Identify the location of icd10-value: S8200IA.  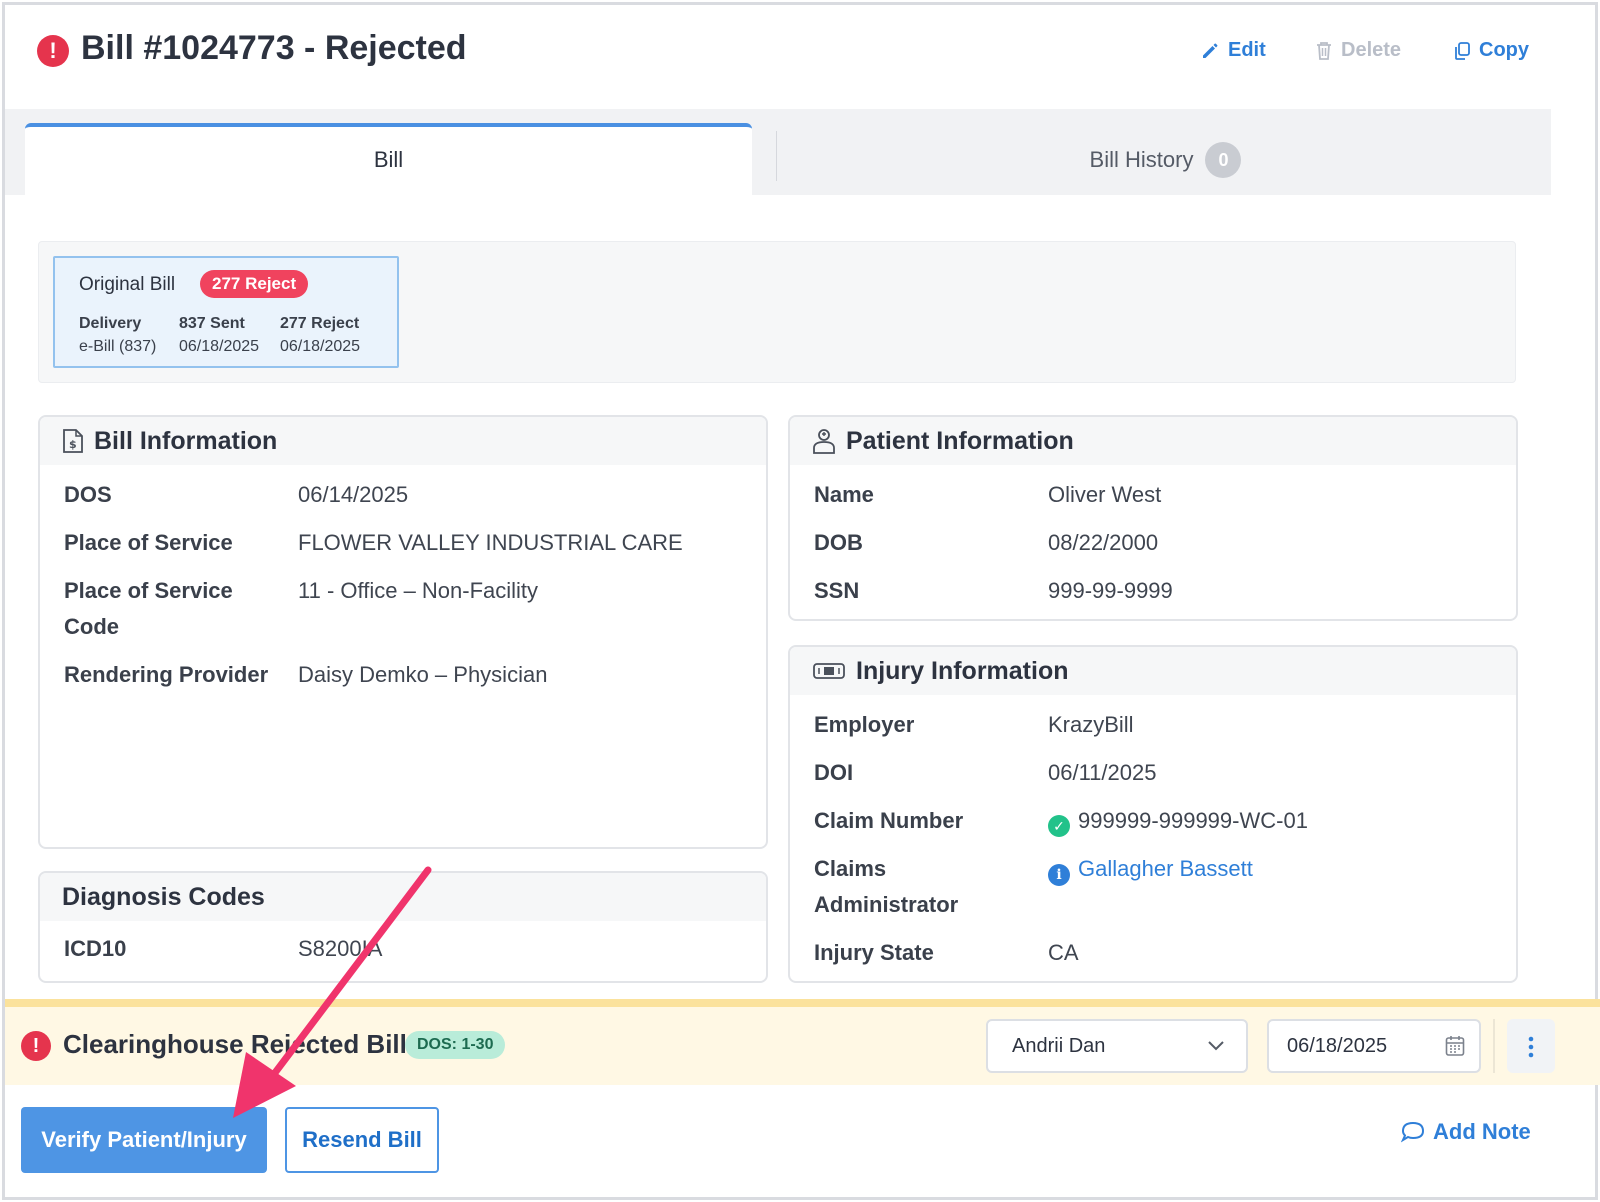
(340, 948).